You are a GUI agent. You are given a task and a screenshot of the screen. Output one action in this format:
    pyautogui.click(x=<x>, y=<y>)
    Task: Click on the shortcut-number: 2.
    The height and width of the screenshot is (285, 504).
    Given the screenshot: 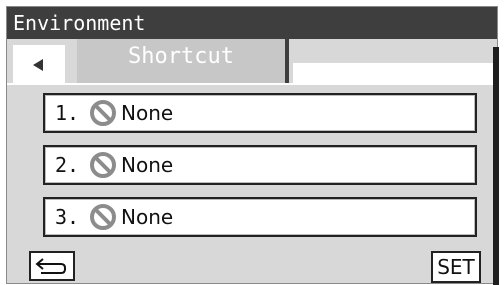 What is the action you would take?
    pyautogui.click(x=67, y=165)
    